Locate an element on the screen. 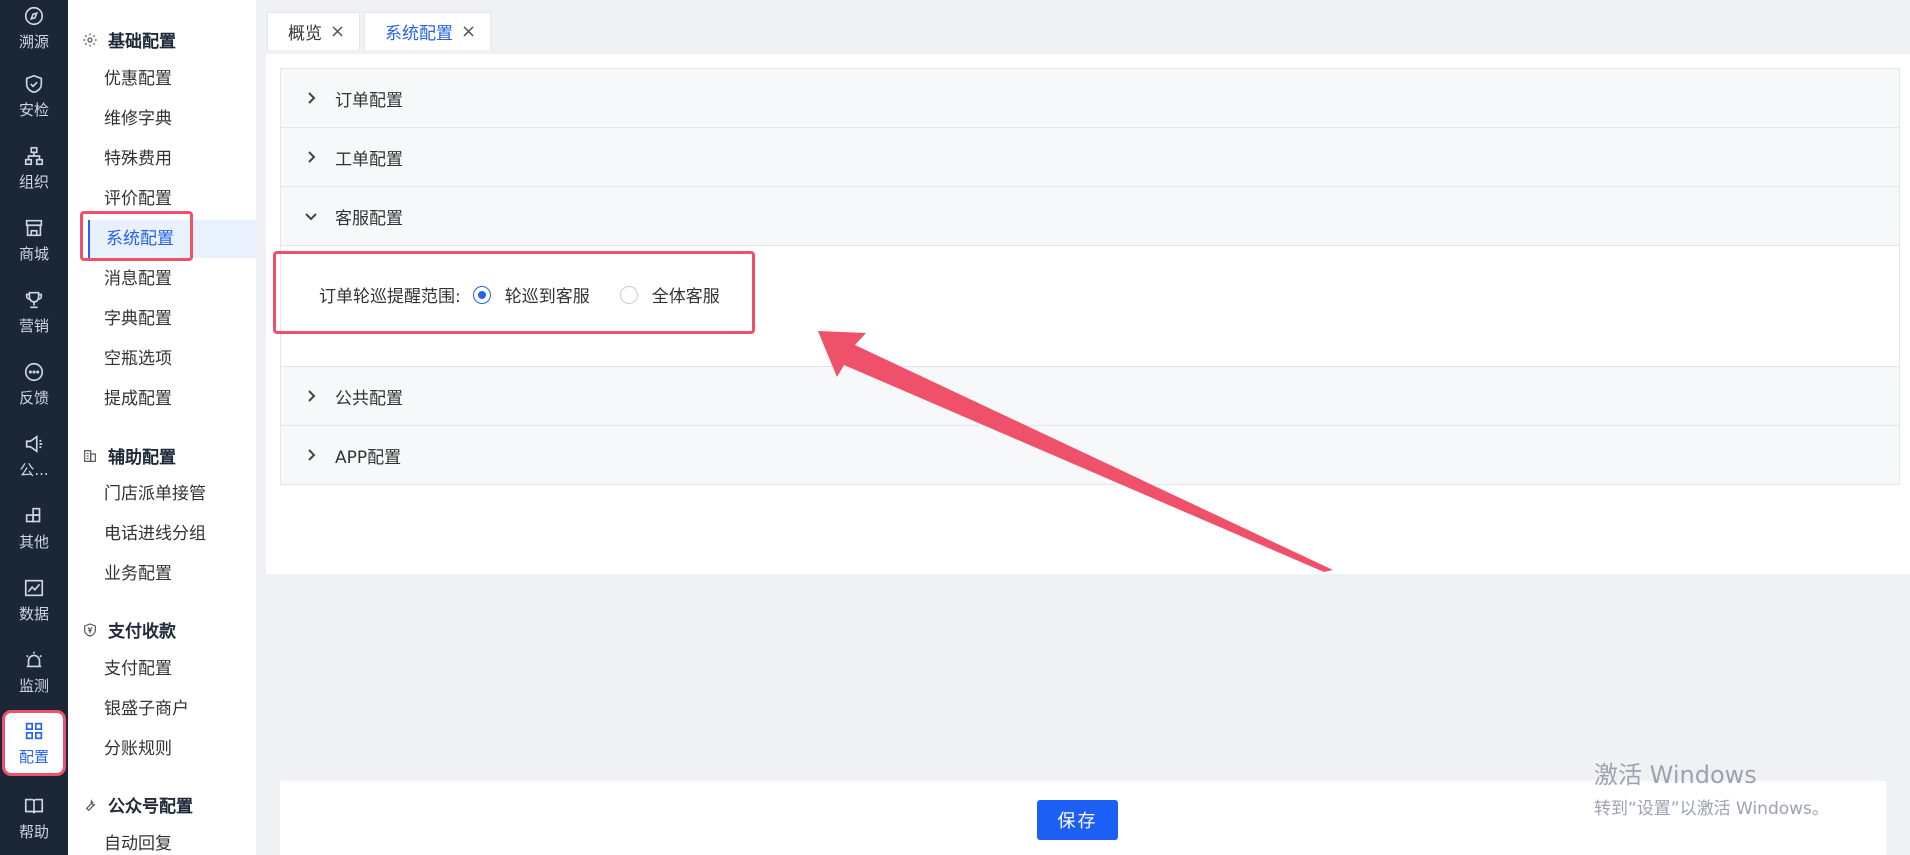  section-title: 工单配置 is located at coordinates (369, 159).